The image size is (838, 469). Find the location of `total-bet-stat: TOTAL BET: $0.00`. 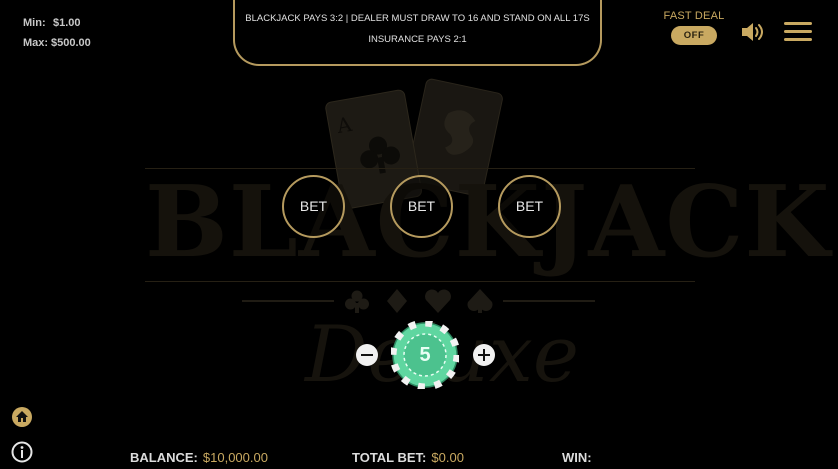

total-bet-stat: TOTAL BET: $0.00 is located at coordinates (408, 457).